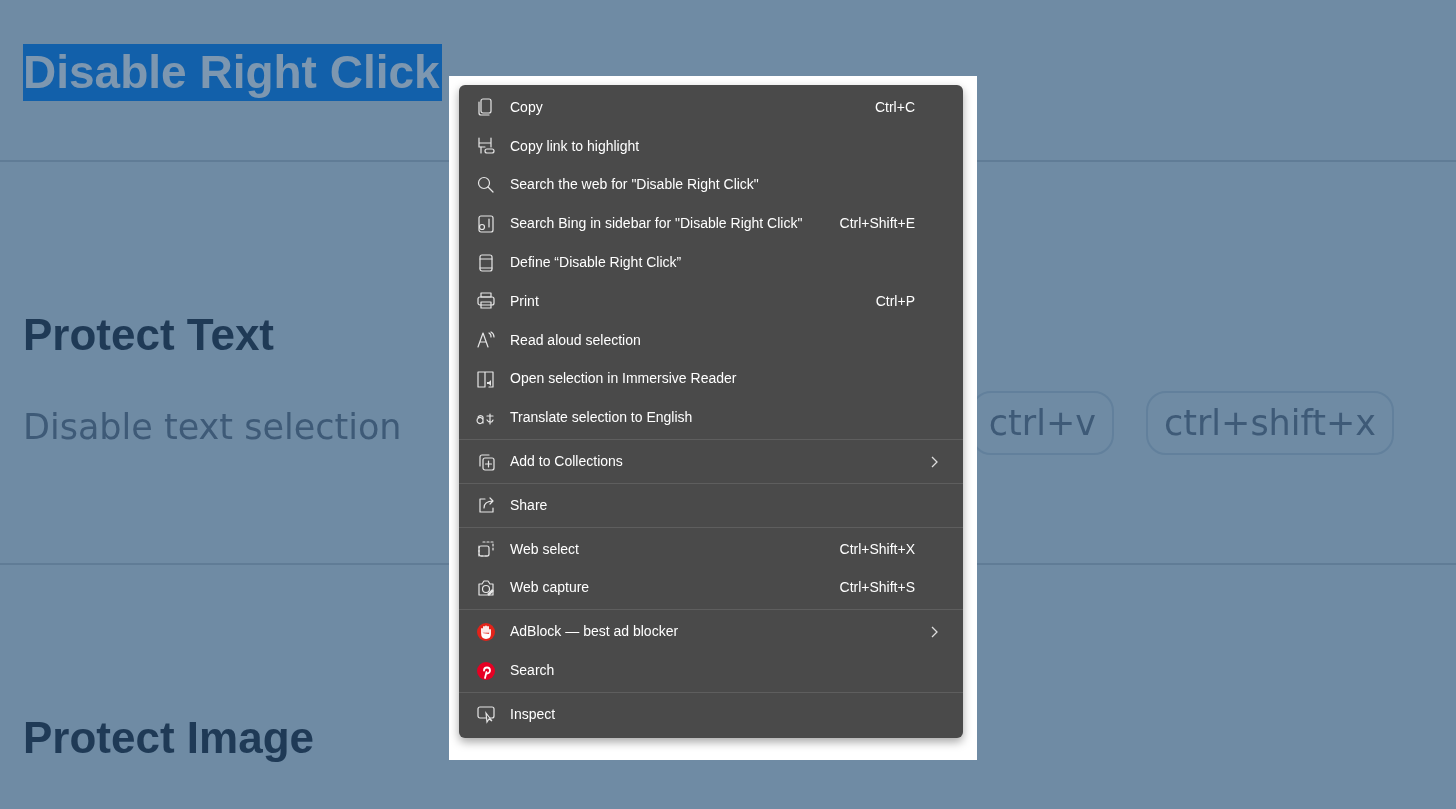 The width and height of the screenshot is (1456, 809). Describe the element at coordinates (711, 379) in the screenshot. I see `menu-item: Open selection in Immersive Reader` at that location.